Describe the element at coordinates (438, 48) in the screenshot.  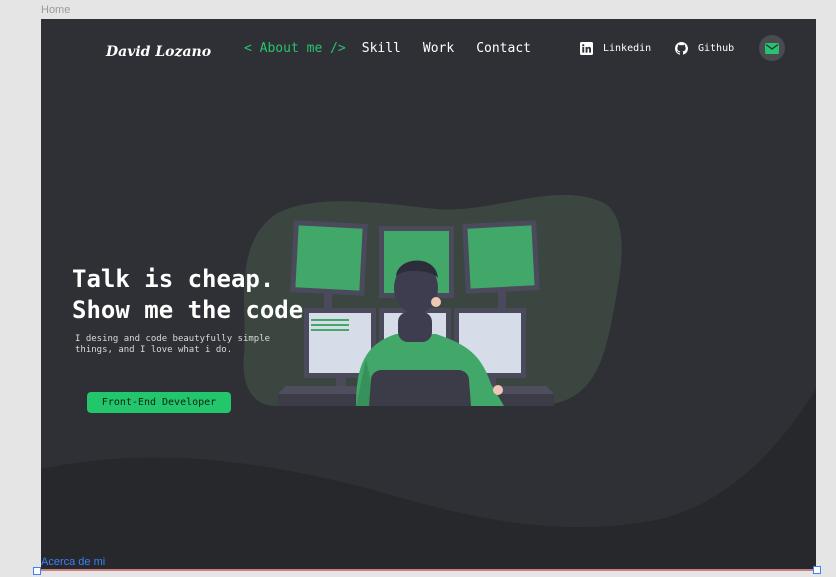
I see `nav-work: Work` at that location.